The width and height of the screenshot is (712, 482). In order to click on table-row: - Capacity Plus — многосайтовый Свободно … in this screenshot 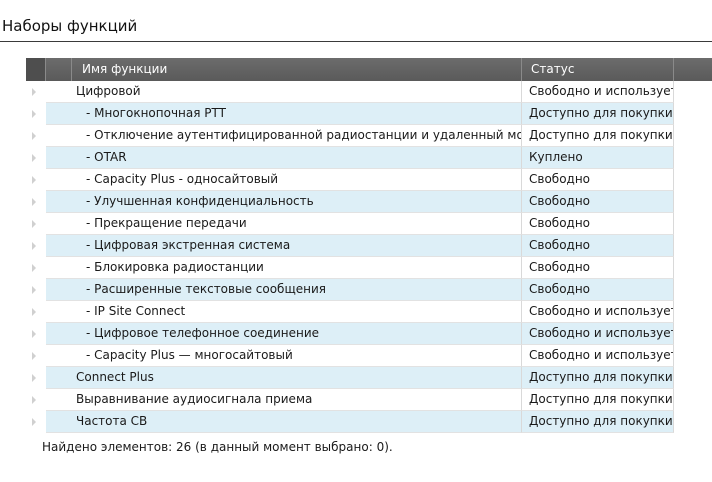, I will do `click(369, 356)`.